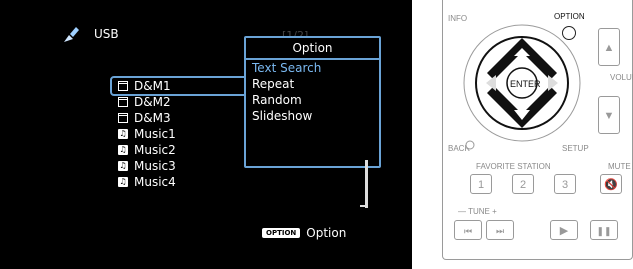  I want to click on list-item: D&M1, so click(181, 86).